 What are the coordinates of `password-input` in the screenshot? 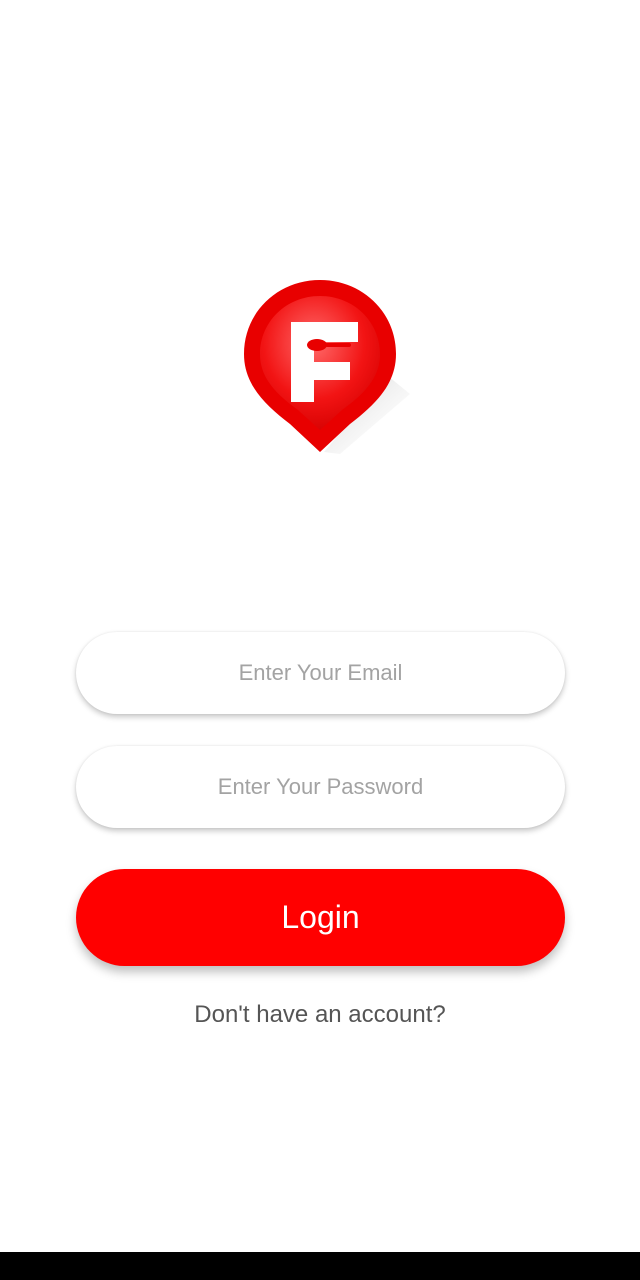 It's located at (320, 787).